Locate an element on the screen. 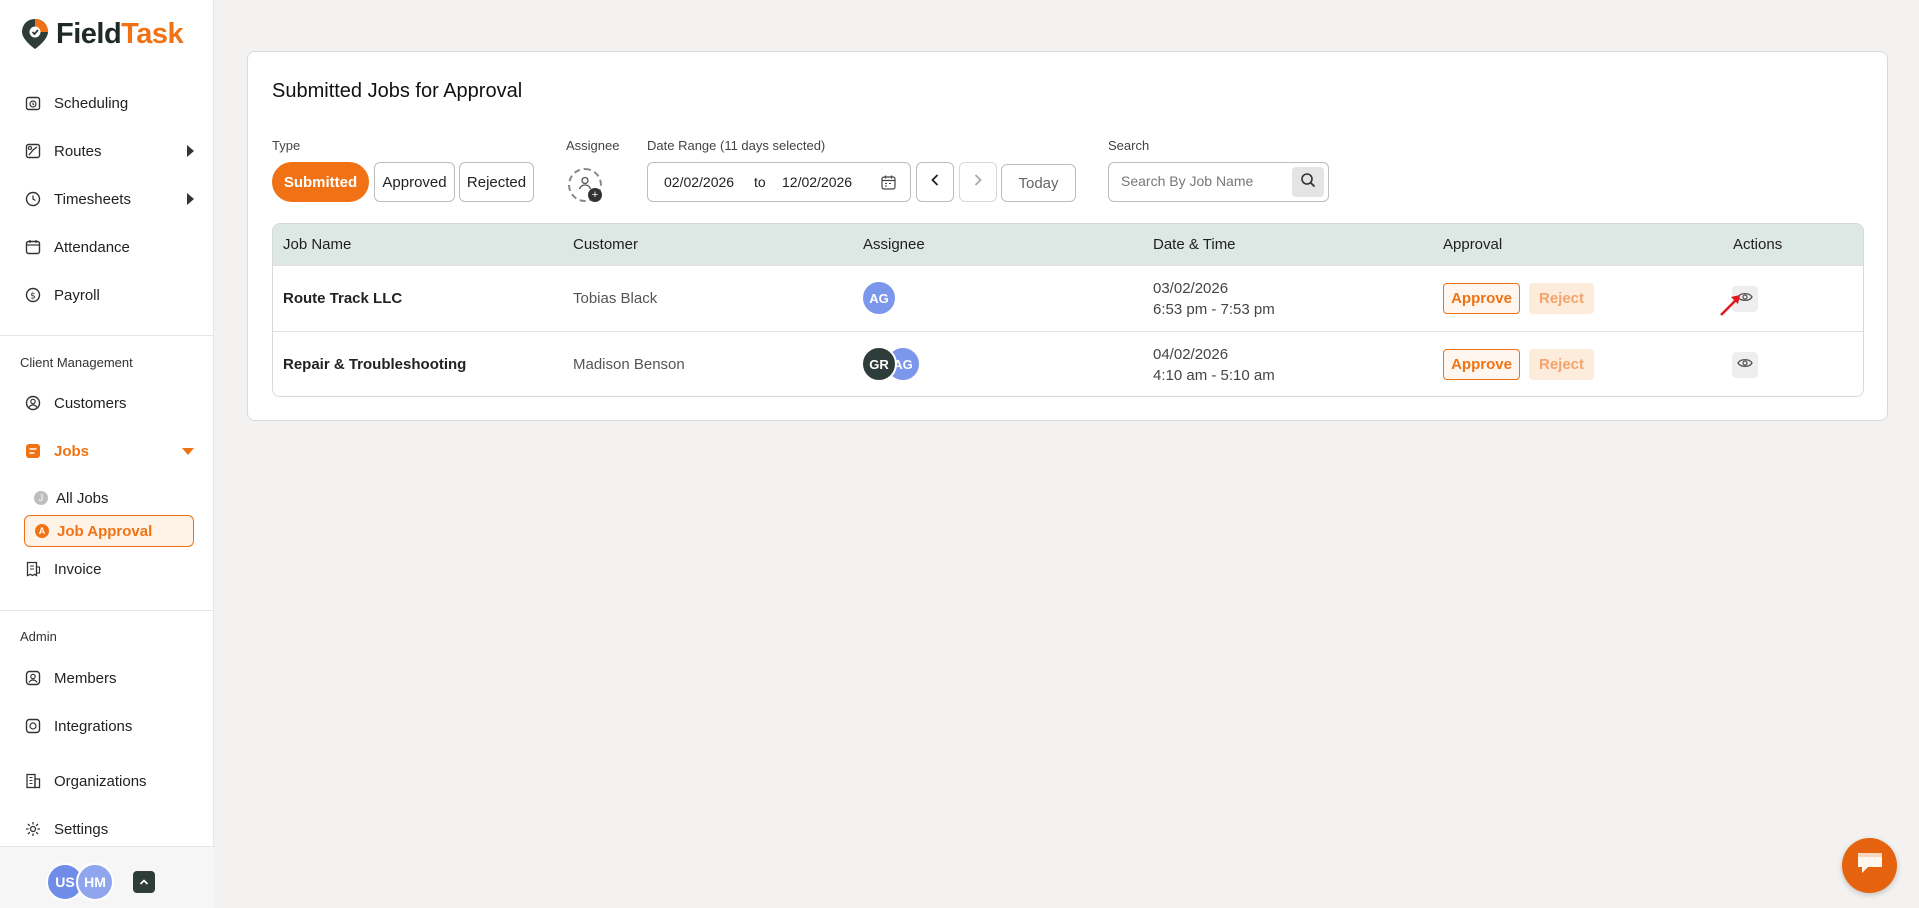  calendar-icon is located at coordinates (888, 184).